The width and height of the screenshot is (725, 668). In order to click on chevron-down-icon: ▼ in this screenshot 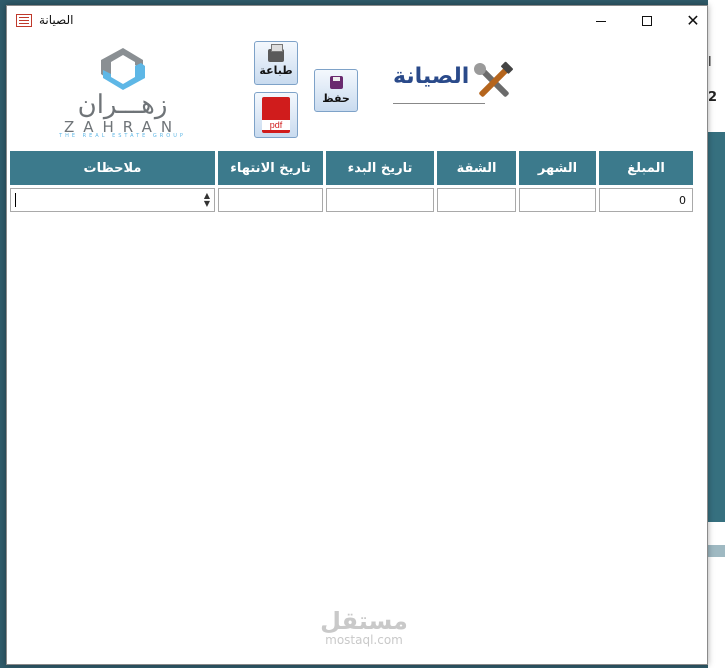, I will do `click(207, 204)`.